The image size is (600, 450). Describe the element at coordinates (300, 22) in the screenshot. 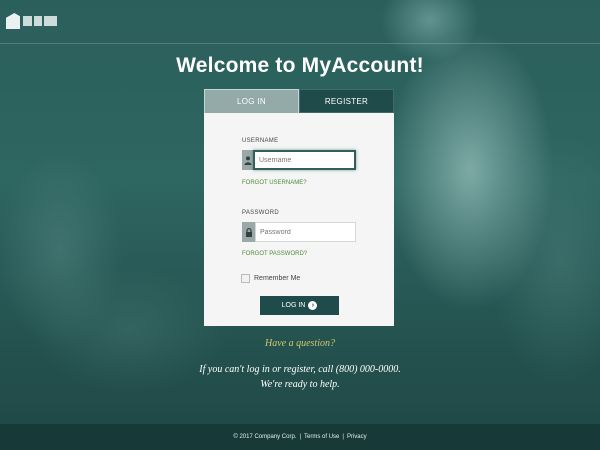

I see `top-bar` at that location.